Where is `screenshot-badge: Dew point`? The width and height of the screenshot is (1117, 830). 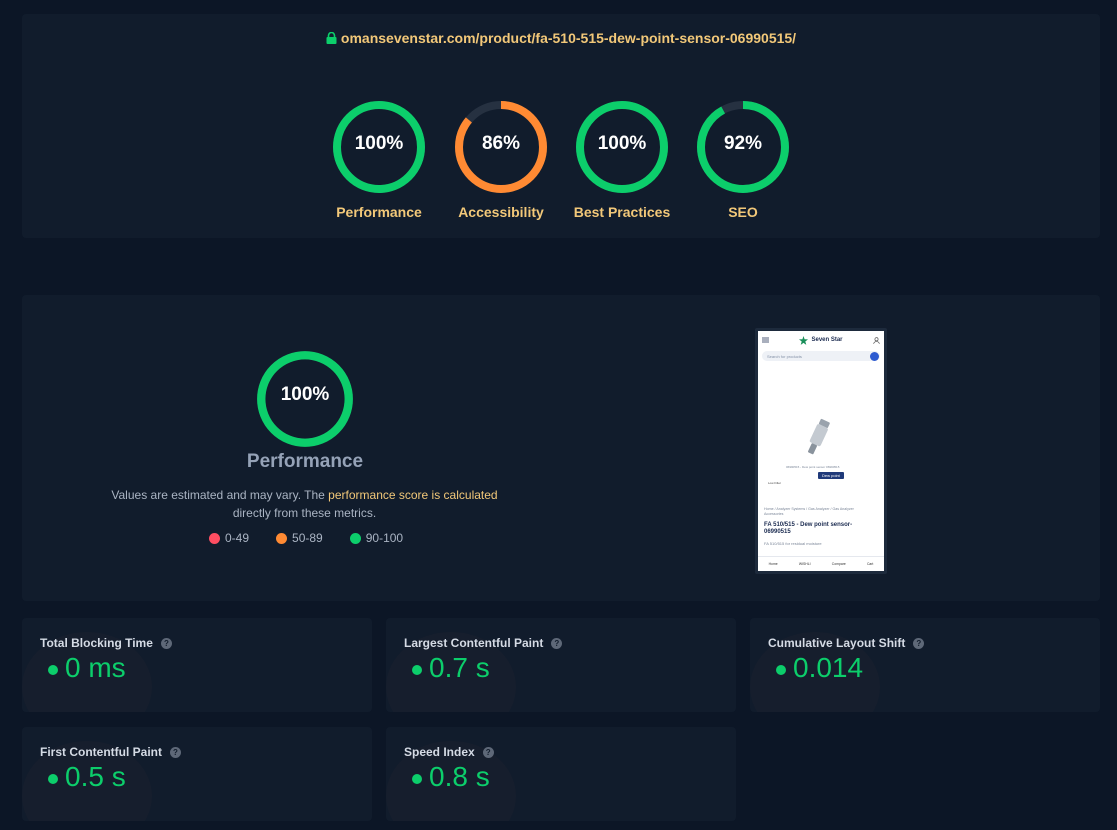 screenshot-badge: Dew point is located at coordinates (831, 475).